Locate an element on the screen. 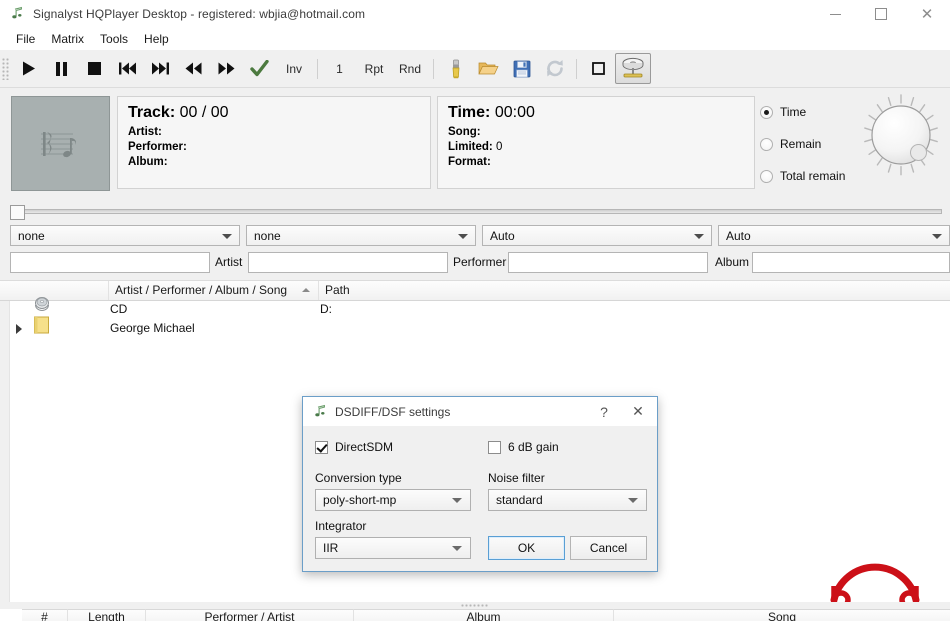 The height and width of the screenshot is (621, 950). album-filter-input is located at coordinates (608, 262).